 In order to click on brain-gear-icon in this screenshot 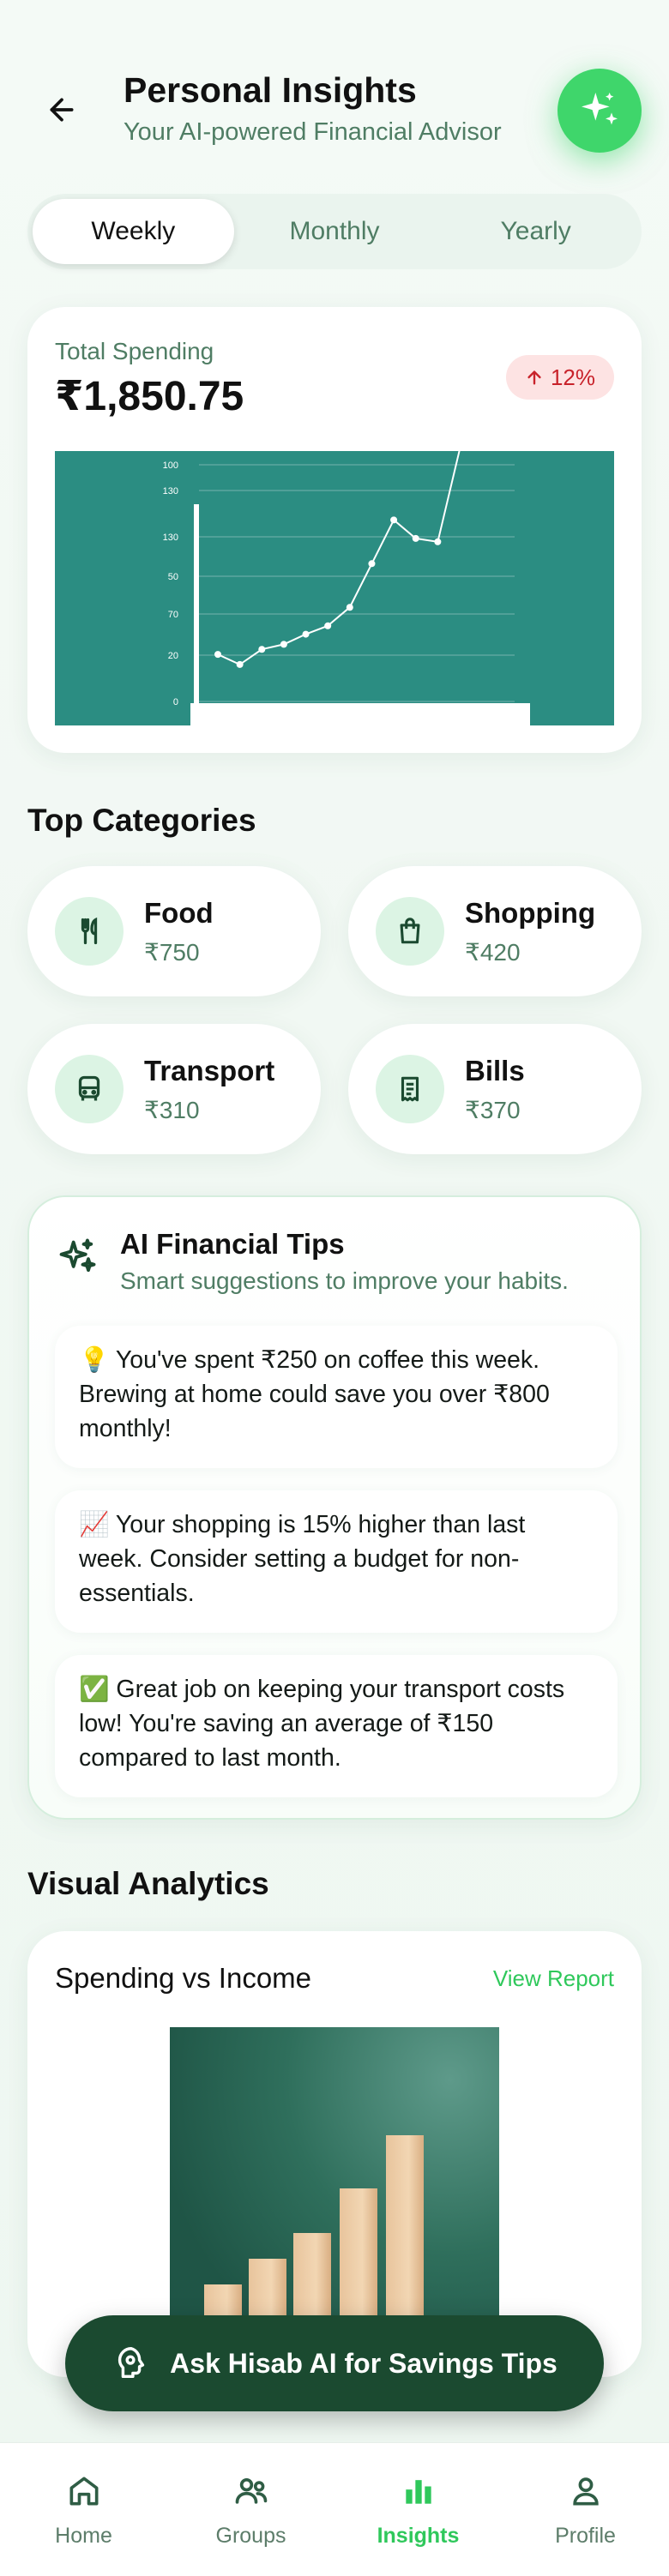, I will do `click(131, 2363)`.